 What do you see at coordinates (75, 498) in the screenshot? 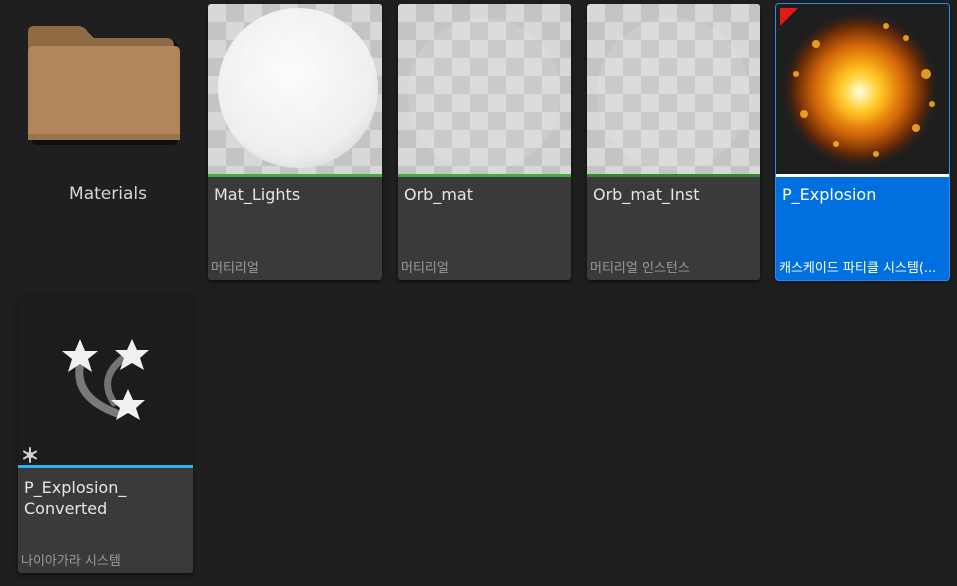
I see `asset-name: P_Explosion_ Converted` at bounding box center [75, 498].